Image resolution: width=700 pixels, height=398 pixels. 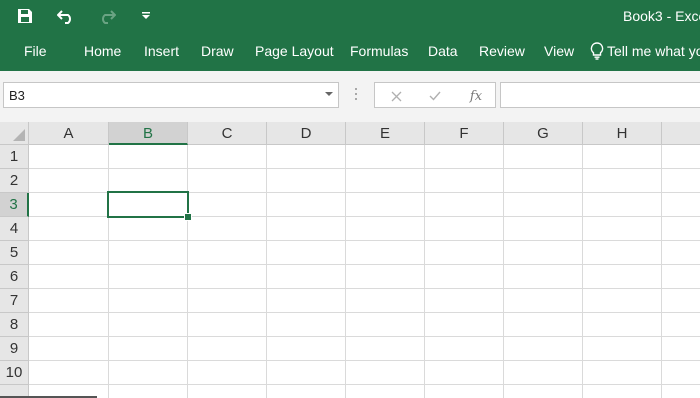 I want to click on select-all-icon, so click(x=19, y=135).